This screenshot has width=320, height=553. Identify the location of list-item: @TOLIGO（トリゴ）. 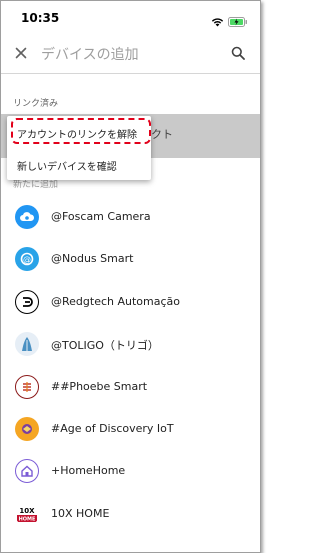
(130, 344).